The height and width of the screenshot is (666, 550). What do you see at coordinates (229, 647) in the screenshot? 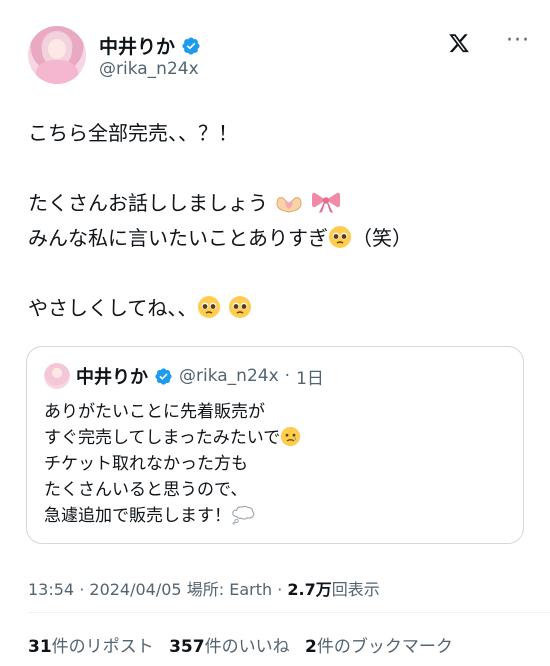
I see `likes-stat: 357件のいいね` at bounding box center [229, 647].